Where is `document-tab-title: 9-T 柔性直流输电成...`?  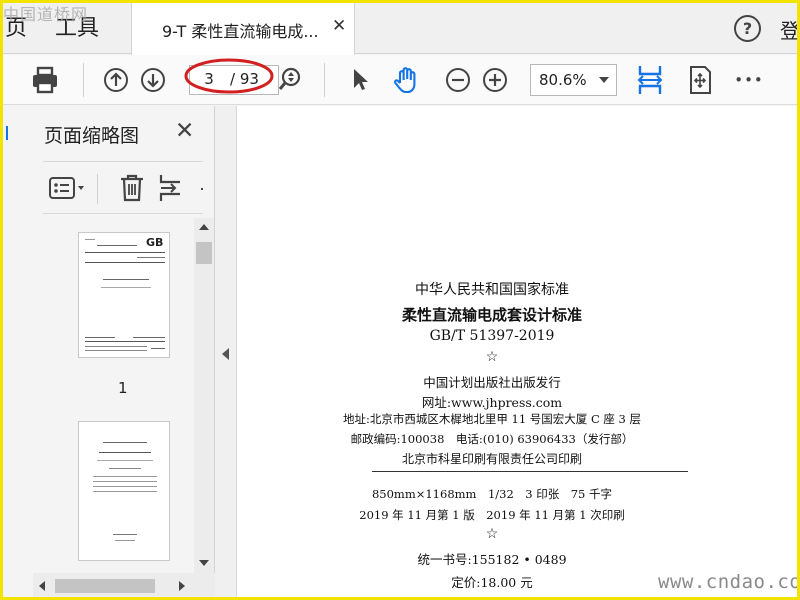
document-tab-title: 9-T 柔性直流输电成... is located at coordinates (240, 31).